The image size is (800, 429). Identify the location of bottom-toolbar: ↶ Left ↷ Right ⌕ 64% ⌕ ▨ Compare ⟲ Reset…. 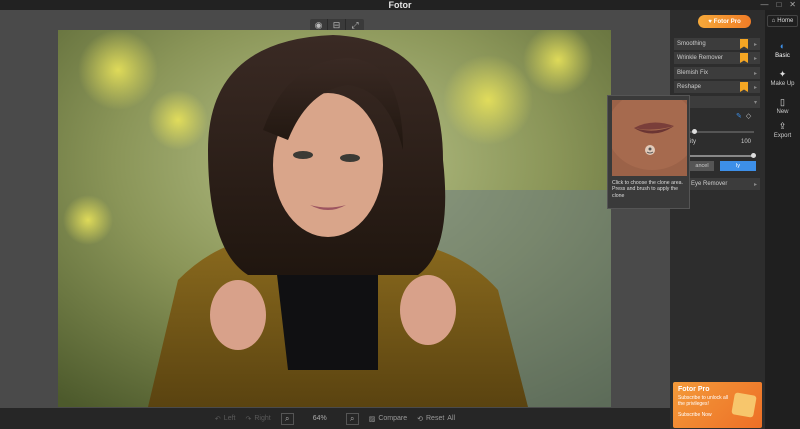
(335, 418).